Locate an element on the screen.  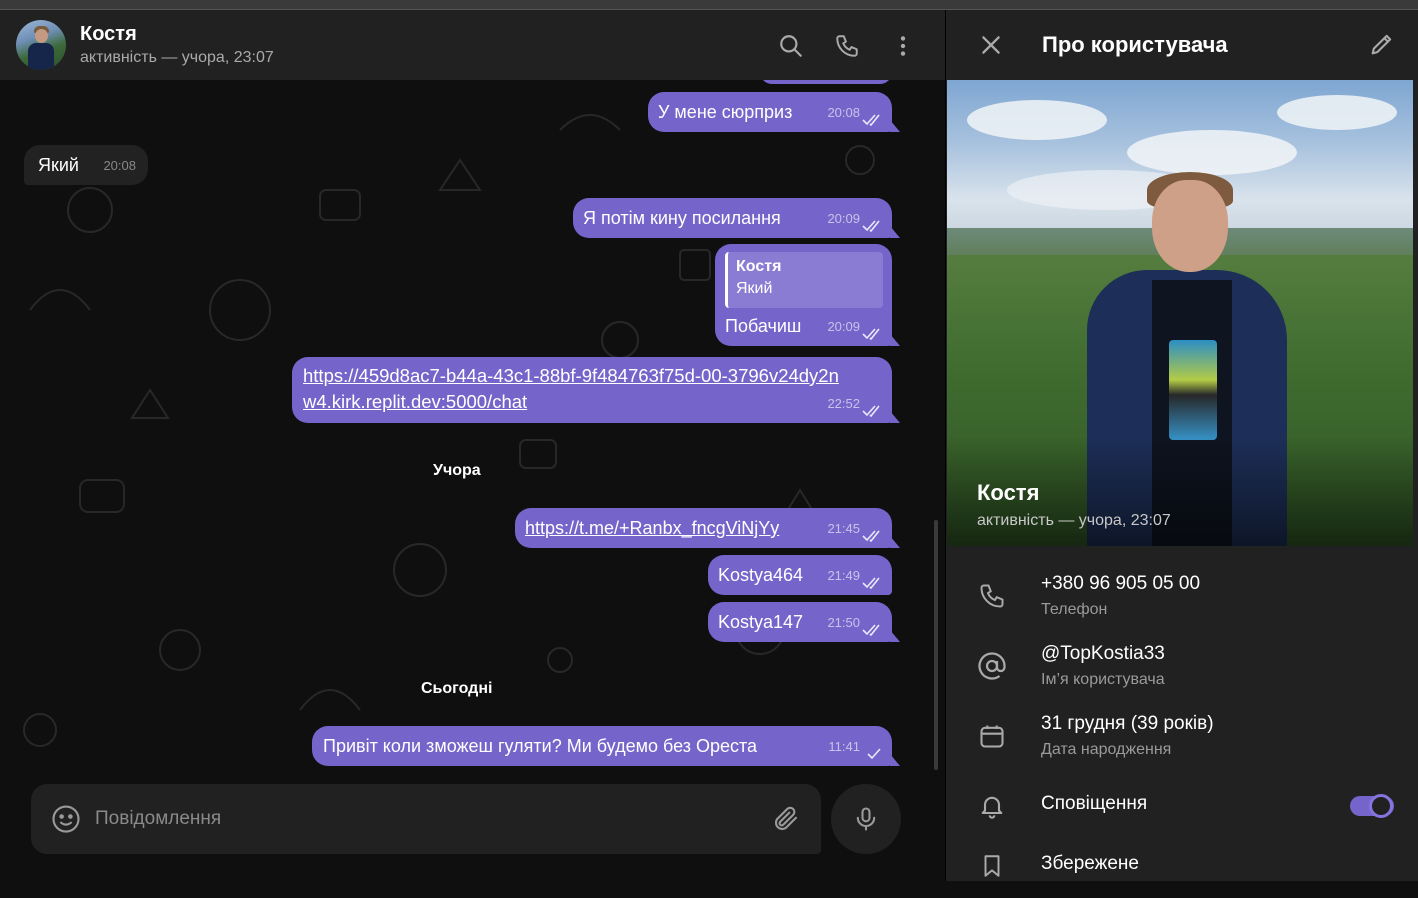
message-input: Повідомлення is located at coordinates (433, 819).